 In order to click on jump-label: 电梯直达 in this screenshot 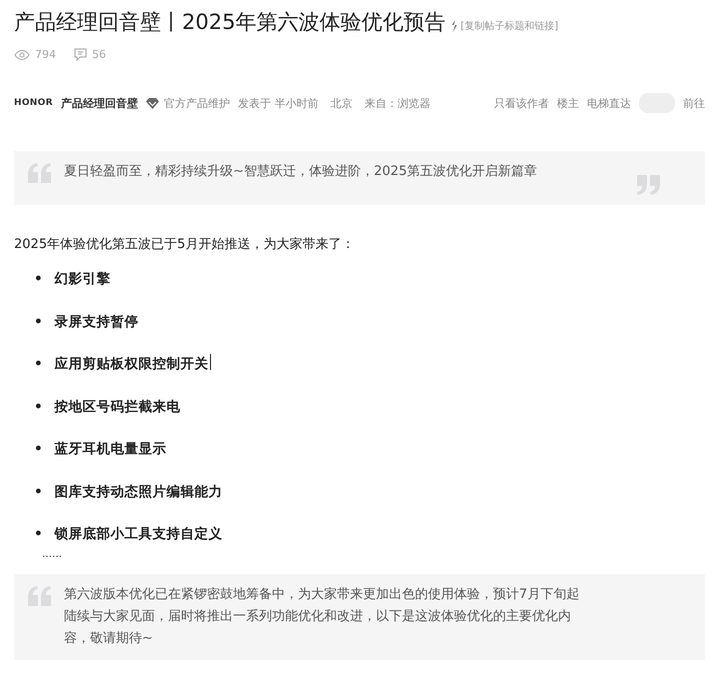, I will do `click(609, 103)`.